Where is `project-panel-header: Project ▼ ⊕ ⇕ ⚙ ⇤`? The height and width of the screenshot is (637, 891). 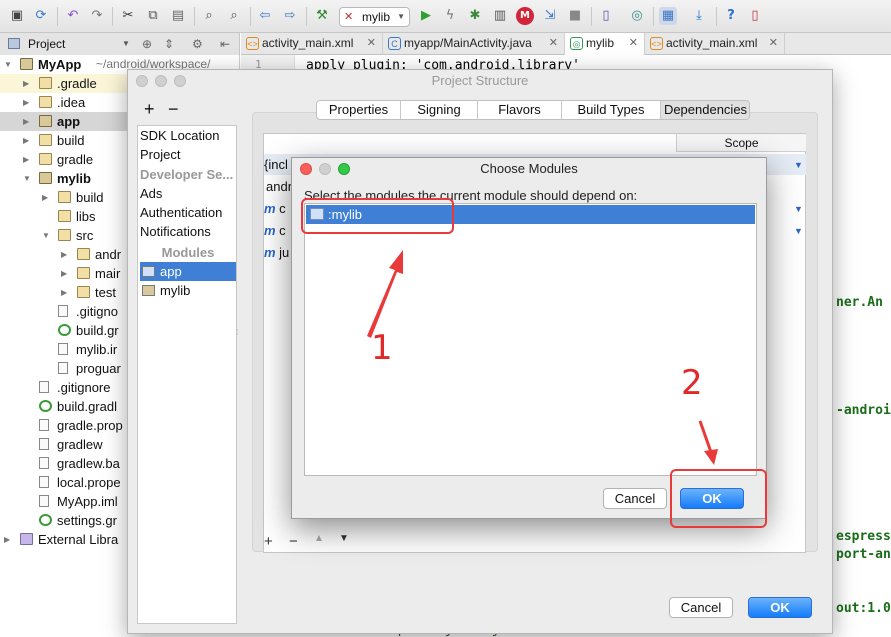 project-panel-header: Project ▼ ⊕ ⇕ ⚙ ⇤ is located at coordinates (120, 44).